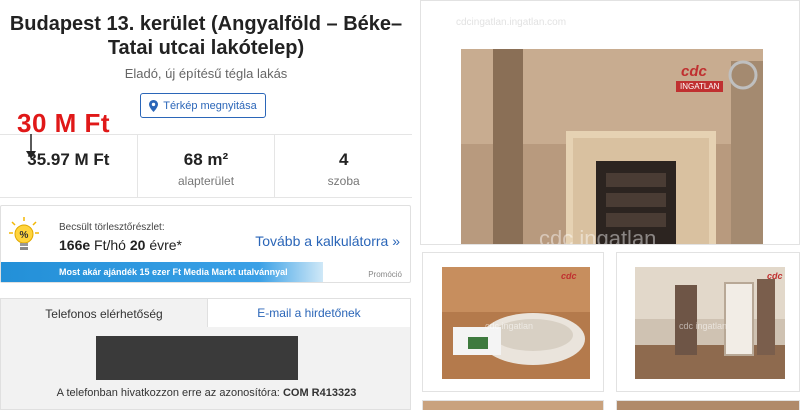  What do you see at coordinates (68, 159) in the screenshot?
I see `price-value: 35.97 M Ft` at bounding box center [68, 159].